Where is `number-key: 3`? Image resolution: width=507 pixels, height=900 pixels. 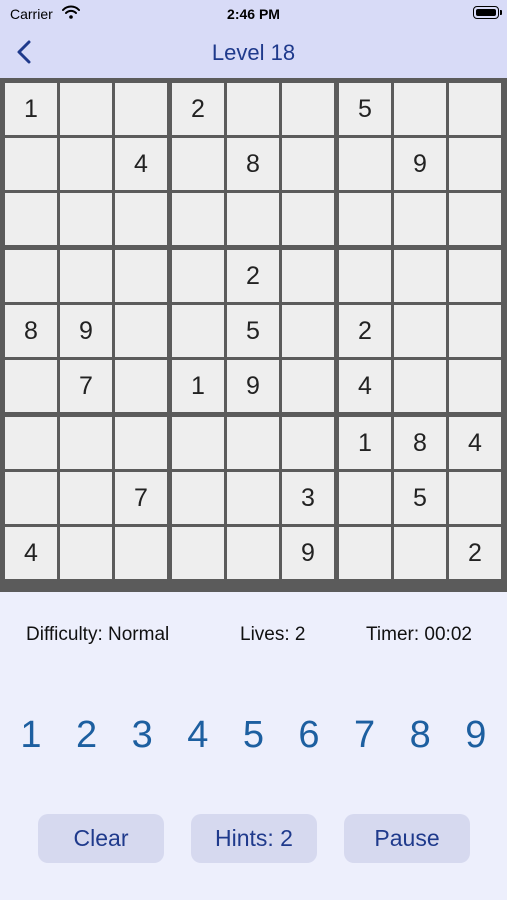 number-key: 3 is located at coordinates (142, 735).